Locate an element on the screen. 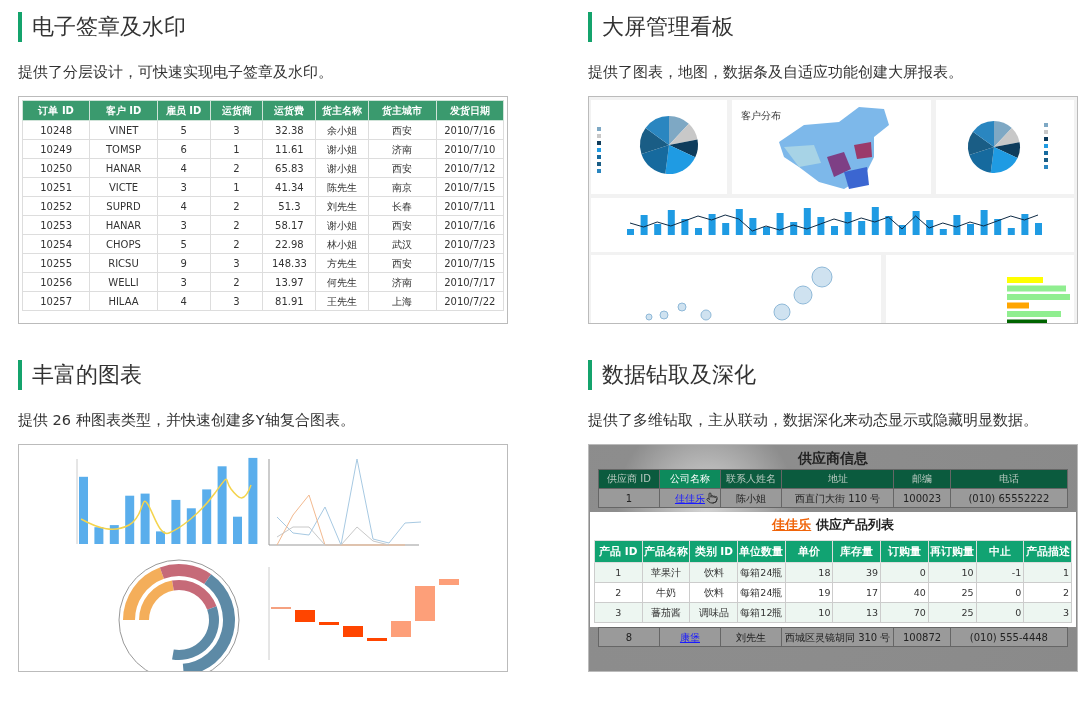 The width and height of the screenshot is (1091, 728). column-header: 雇员 ID is located at coordinates (184, 110).